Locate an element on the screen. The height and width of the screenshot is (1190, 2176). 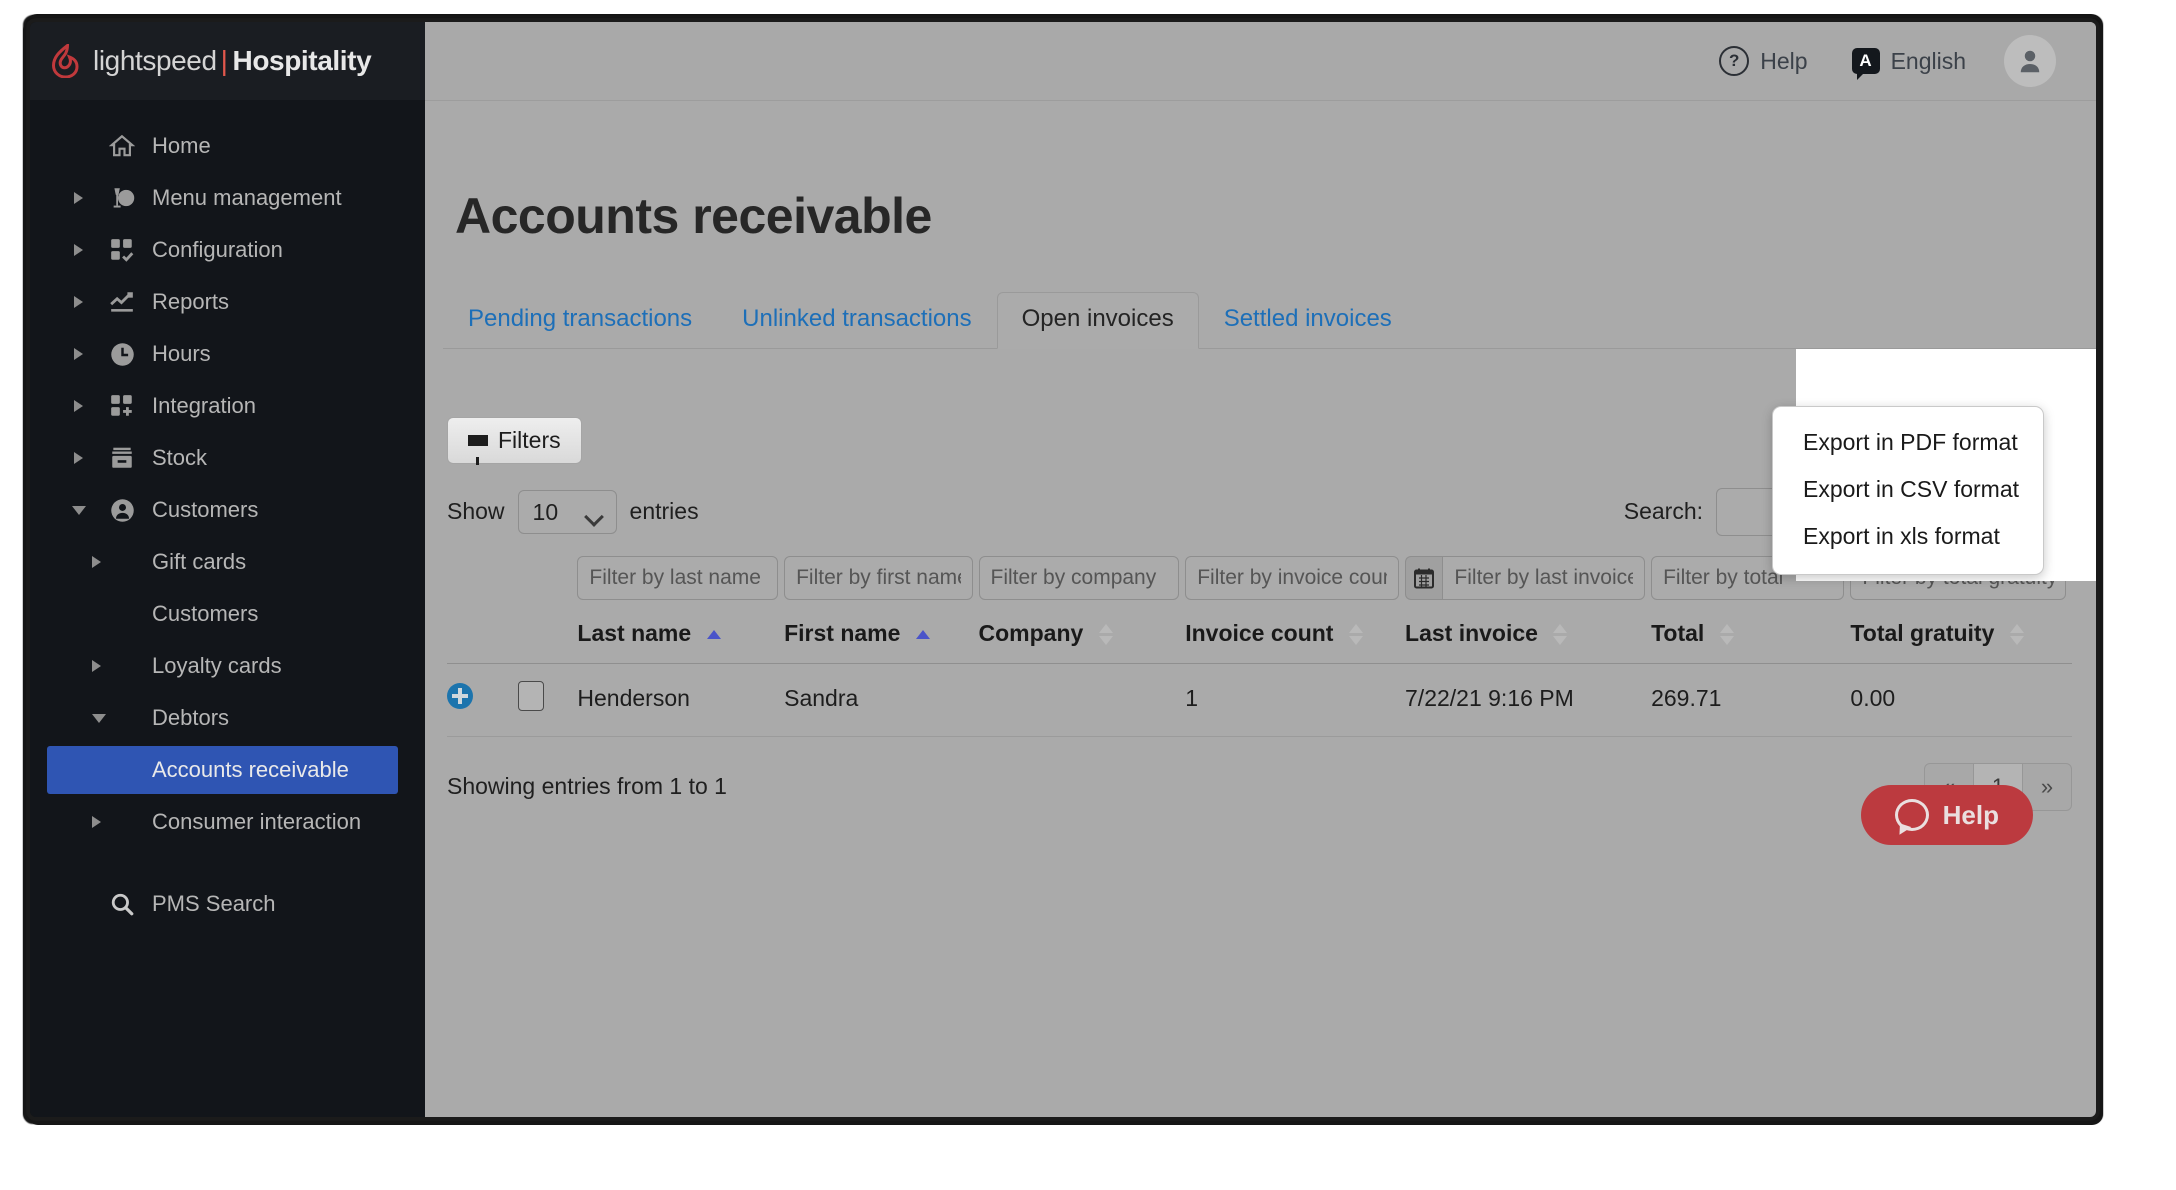
brand-logo: lightspeed | Hospitality is located at coordinates (227, 61).